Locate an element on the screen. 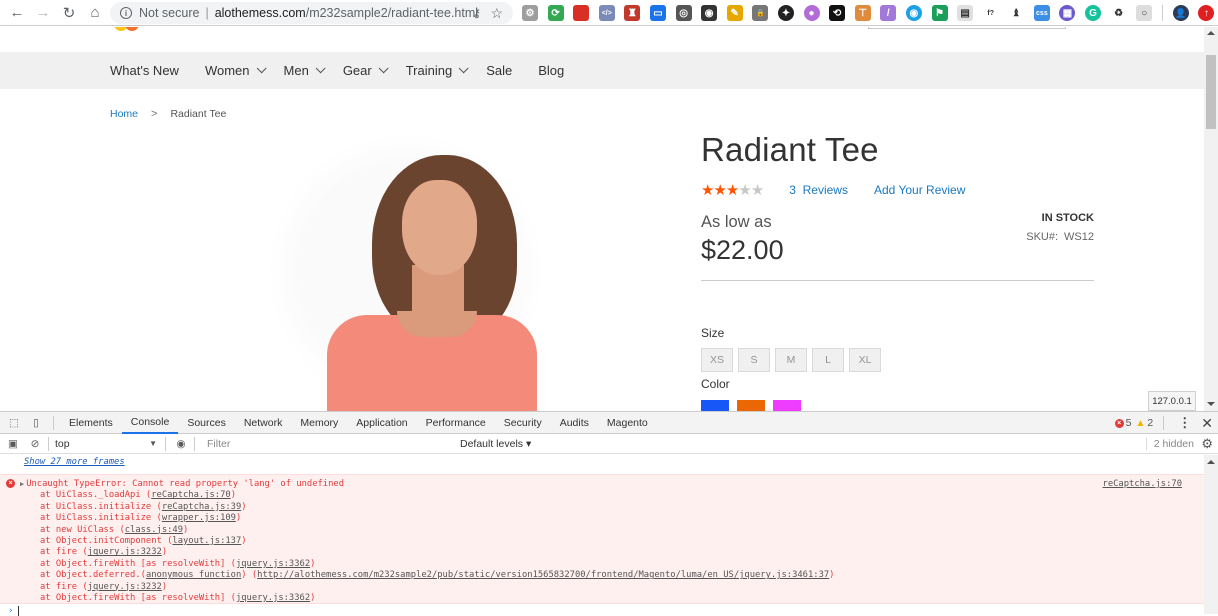 Image resolution: width=1218 pixels, height=616 pixels. scroll-up-arrow is located at coordinates (1211, 33).